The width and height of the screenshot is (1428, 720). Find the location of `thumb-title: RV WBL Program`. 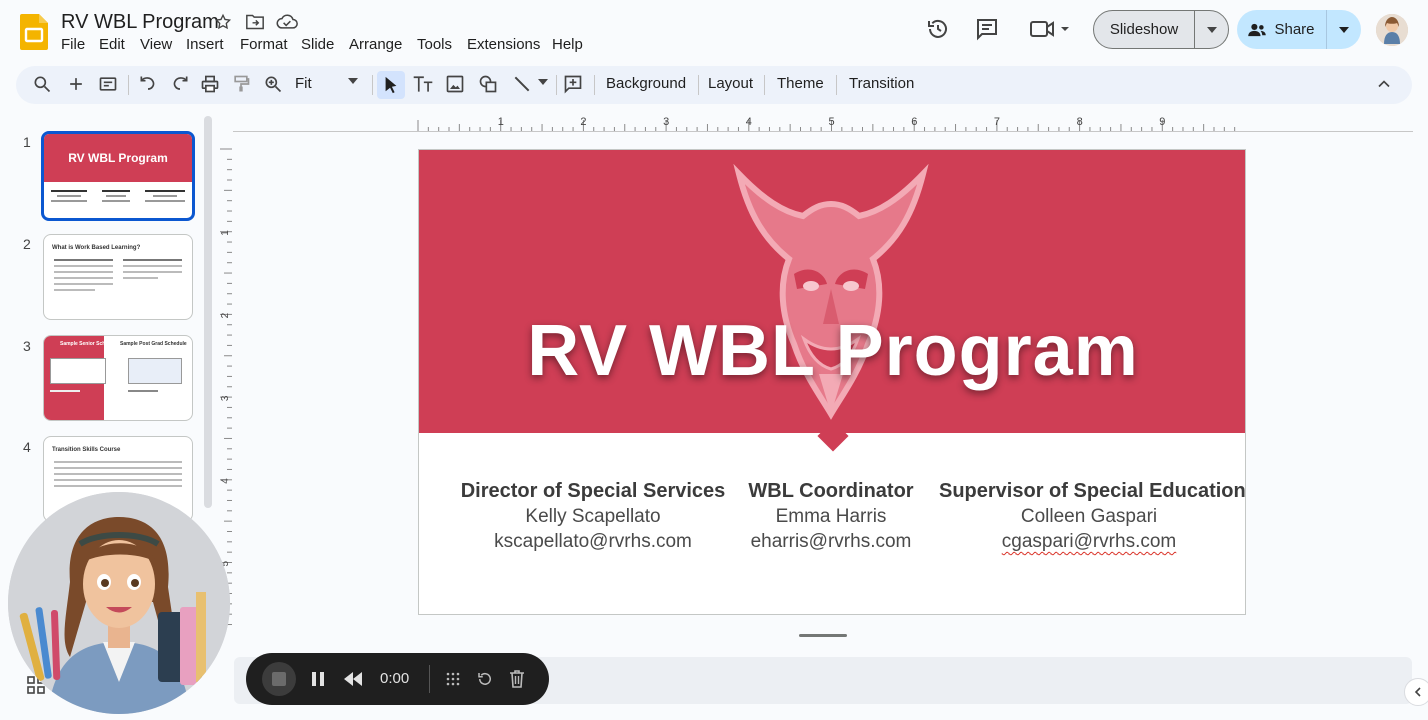

thumb-title: RV WBL Program is located at coordinates (118, 158).